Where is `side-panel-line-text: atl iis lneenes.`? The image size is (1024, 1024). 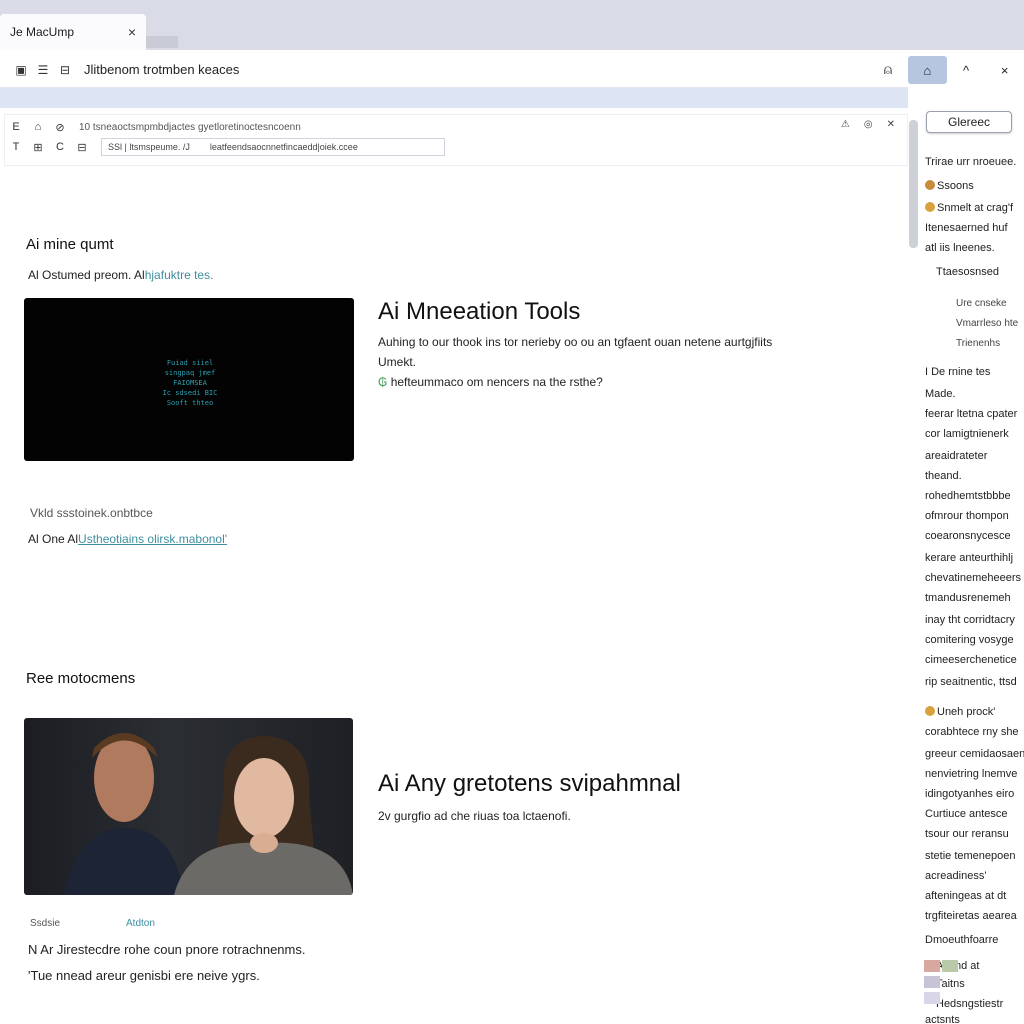
side-panel-line-text: atl iis lneenes. is located at coordinates (960, 248).